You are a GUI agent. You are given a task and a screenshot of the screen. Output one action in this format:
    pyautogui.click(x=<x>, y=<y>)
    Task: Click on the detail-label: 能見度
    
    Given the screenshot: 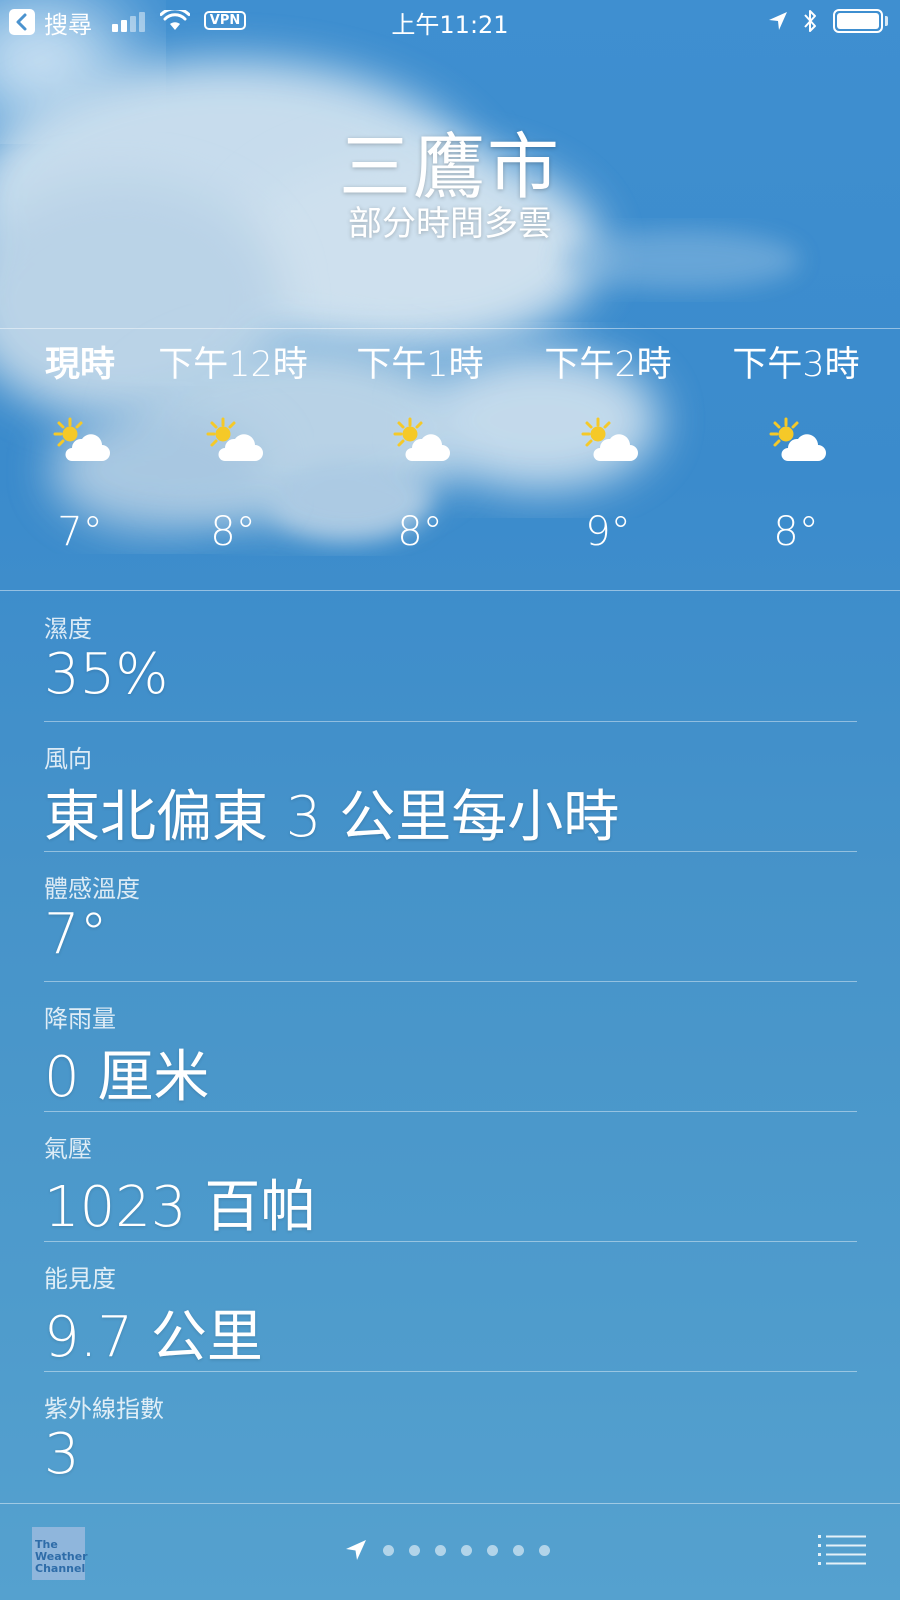 What is the action you would take?
    pyautogui.click(x=80, y=1279)
    